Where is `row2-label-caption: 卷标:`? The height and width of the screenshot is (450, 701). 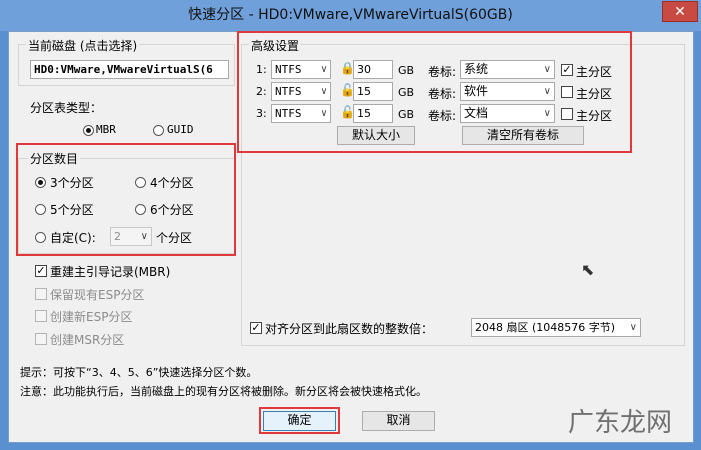
row2-label-caption: 卷标: is located at coordinates (442, 94).